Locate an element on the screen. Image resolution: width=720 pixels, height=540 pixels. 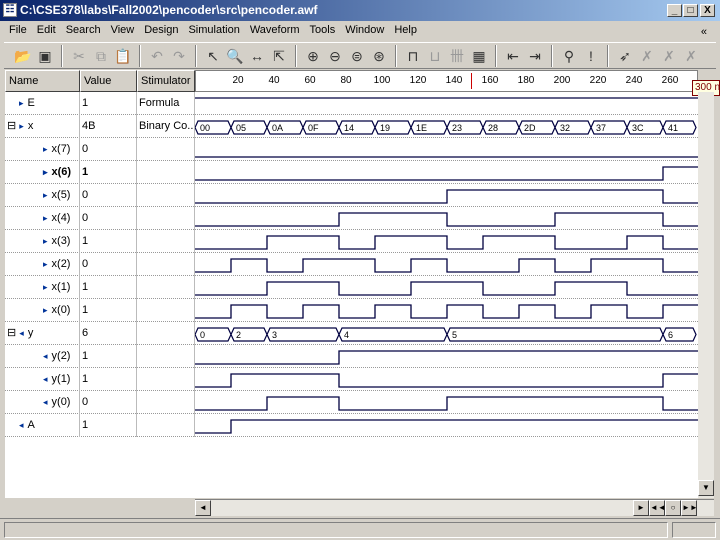
time-cursor is located at coordinates (472, 81).